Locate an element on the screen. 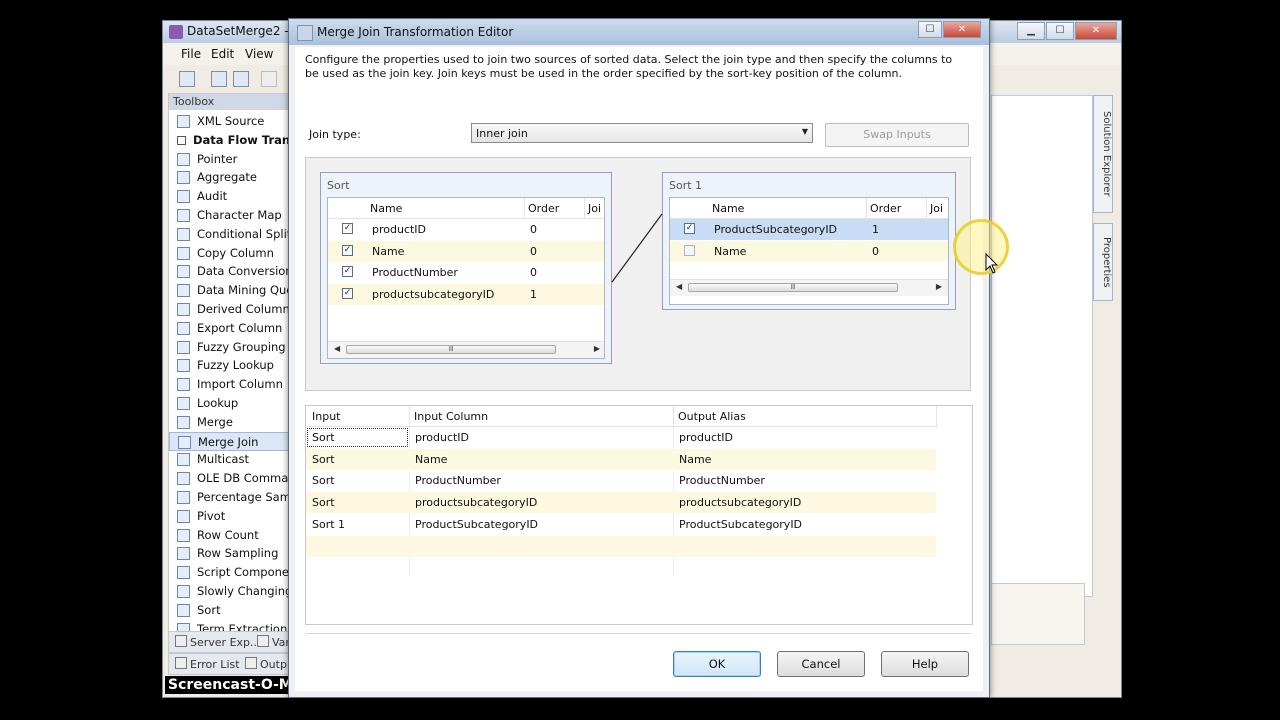 The width and height of the screenshot is (1280, 720). toolbox-item-label: Script Component is located at coordinates (246, 572).